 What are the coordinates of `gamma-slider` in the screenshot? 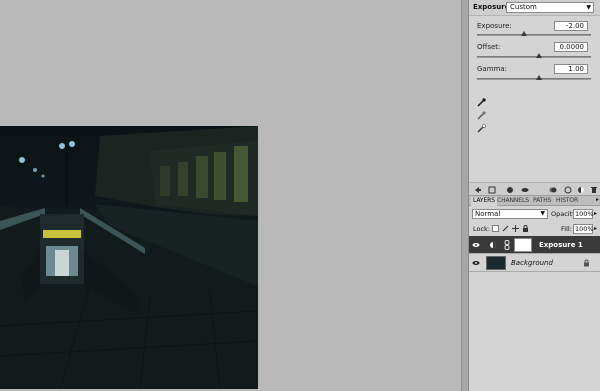 It's located at (534, 77).